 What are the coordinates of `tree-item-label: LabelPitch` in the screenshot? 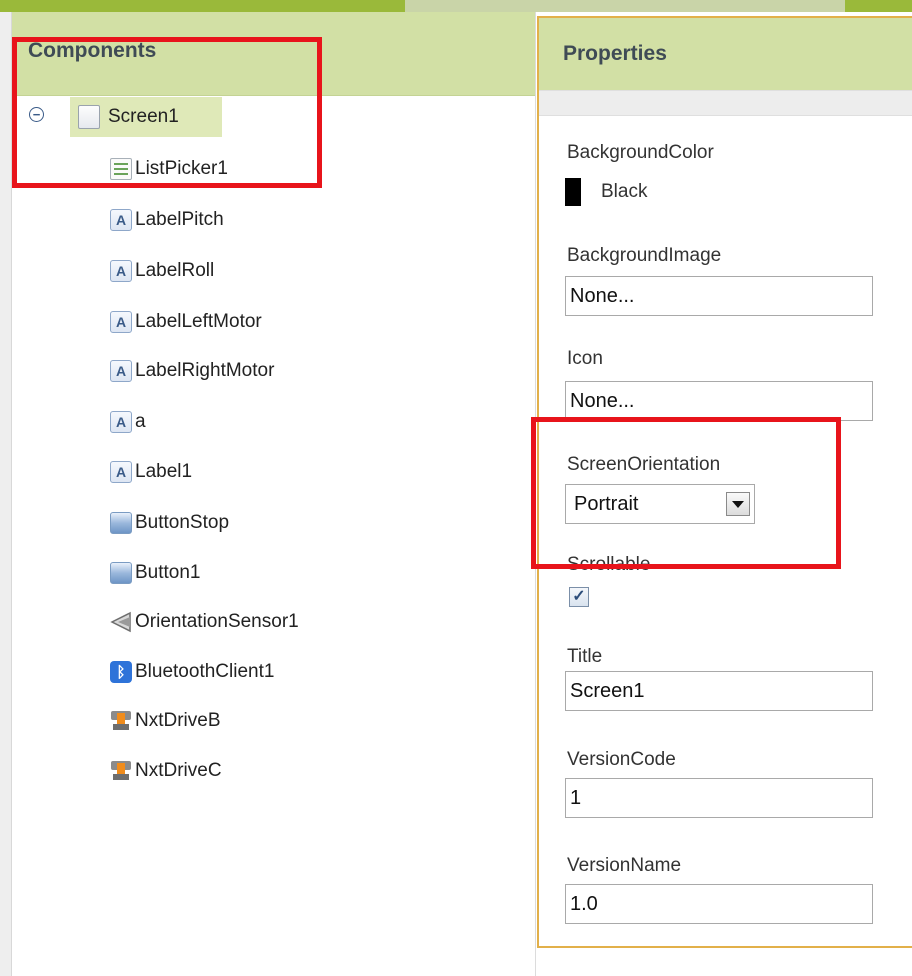 It's located at (179, 219).